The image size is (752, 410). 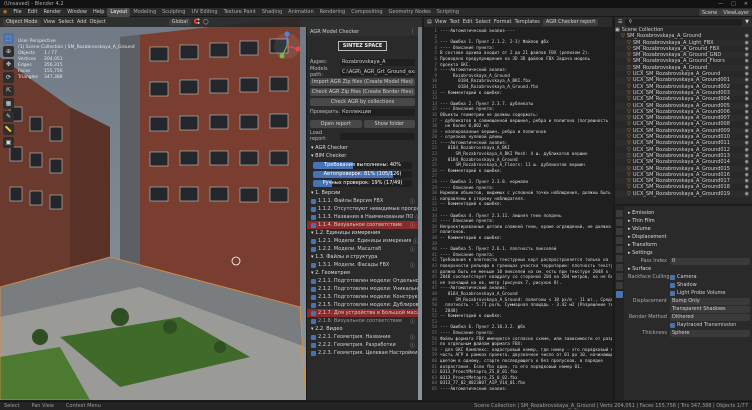 What do you see at coordinates (736, 12) in the screenshot?
I see `view-layer-selector: ViewLayer` at bounding box center [736, 12].